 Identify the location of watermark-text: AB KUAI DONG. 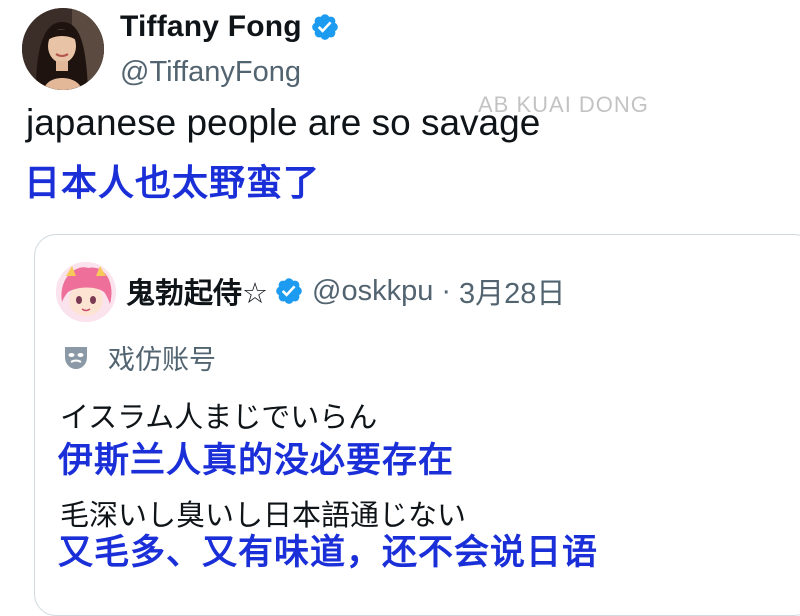
(563, 104).